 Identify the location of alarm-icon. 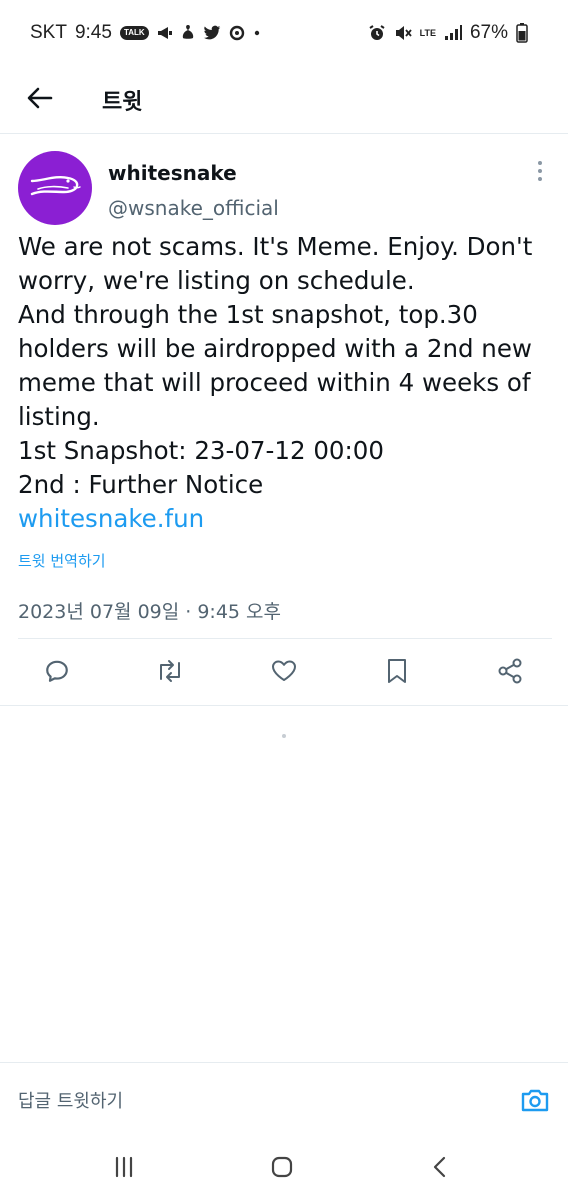
(377, 33).